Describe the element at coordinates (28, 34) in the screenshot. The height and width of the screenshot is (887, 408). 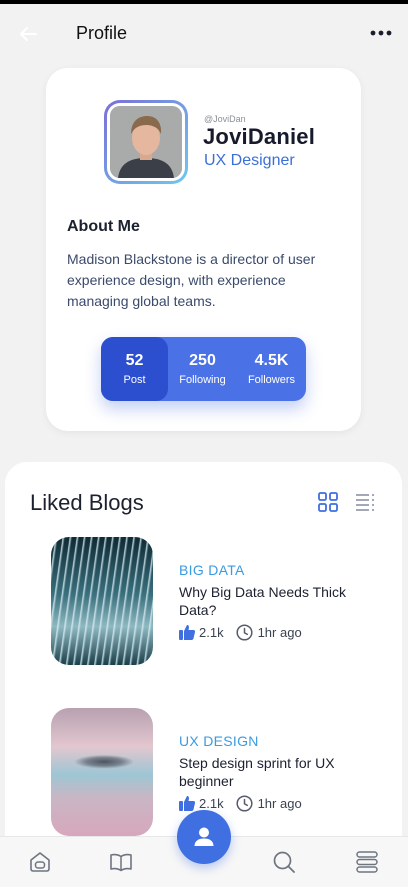
I see `arrow-left-icon` at that location.